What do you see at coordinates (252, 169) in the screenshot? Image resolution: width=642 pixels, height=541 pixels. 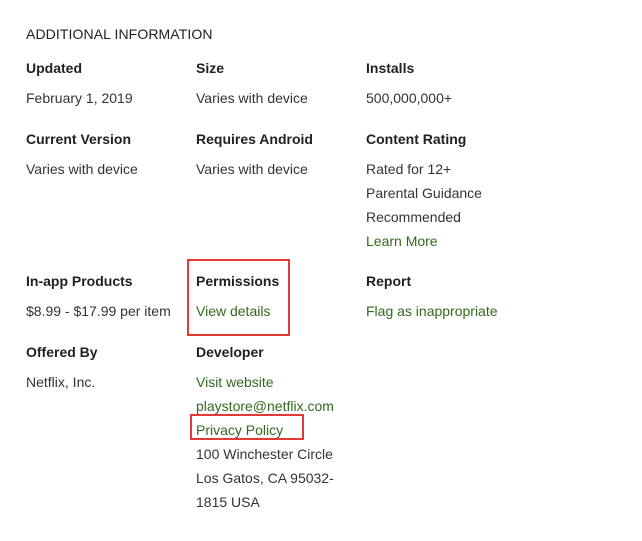 I see `requires-android-value: Varies with device` at bounding box center [252, 169].